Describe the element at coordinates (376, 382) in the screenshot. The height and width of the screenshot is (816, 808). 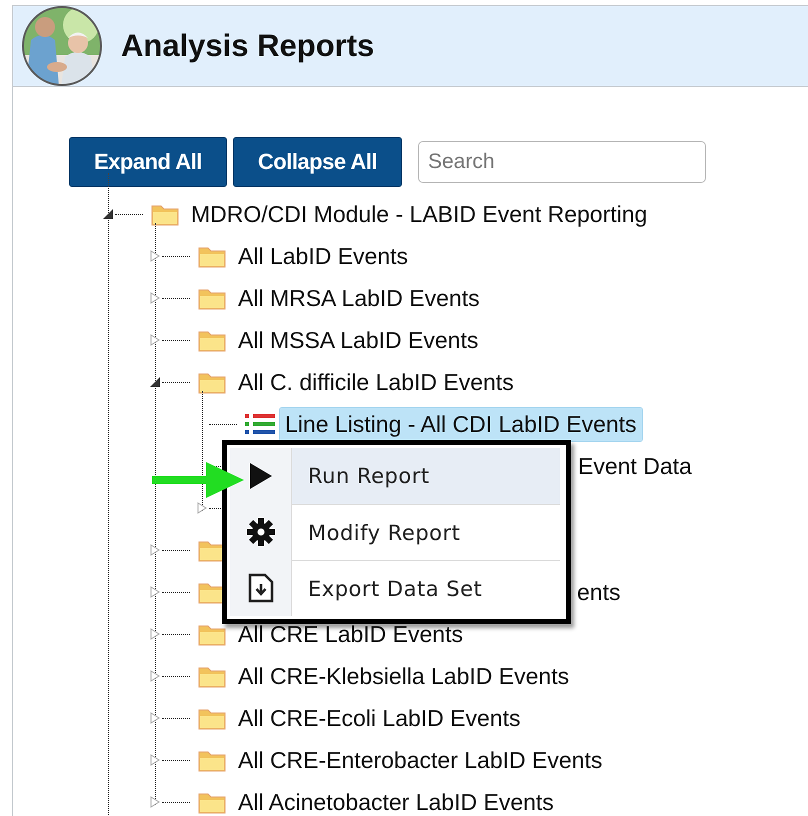
I see `folder-label: All C. difficile LabID Events` at that location.